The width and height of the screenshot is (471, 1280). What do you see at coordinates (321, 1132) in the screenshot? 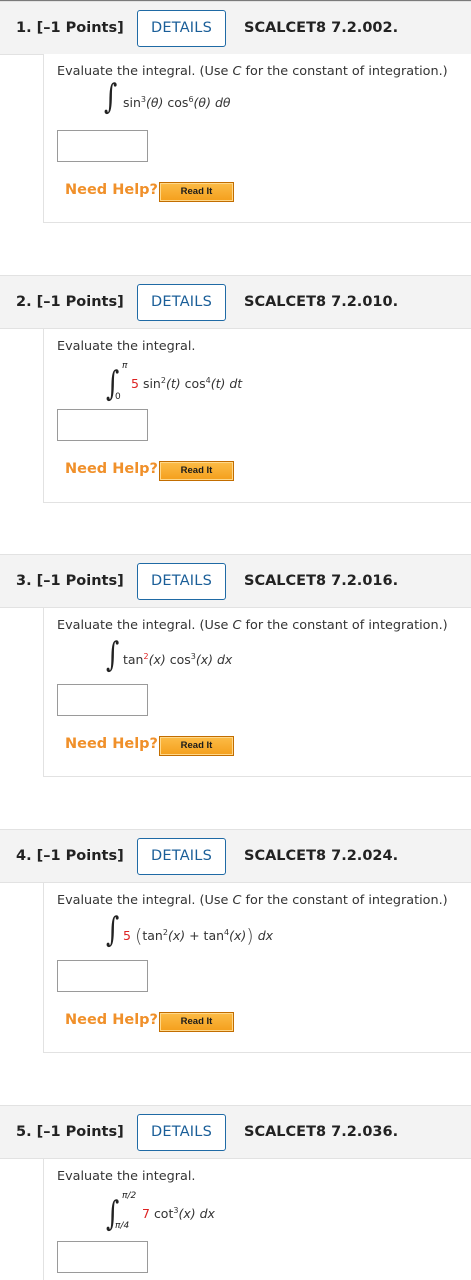
I see `question-code: SCALCET8 7.2.036.` at bounding box center [321, 1132].